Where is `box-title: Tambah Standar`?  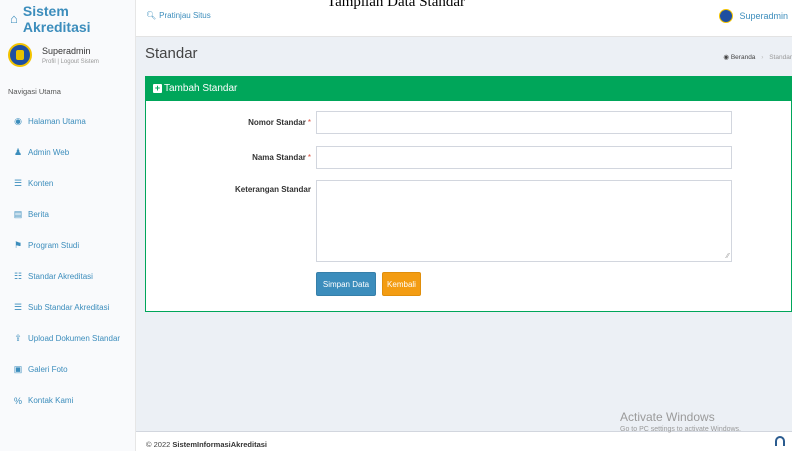
box-title: Tambah Standar is located at coordinates (201, 88).